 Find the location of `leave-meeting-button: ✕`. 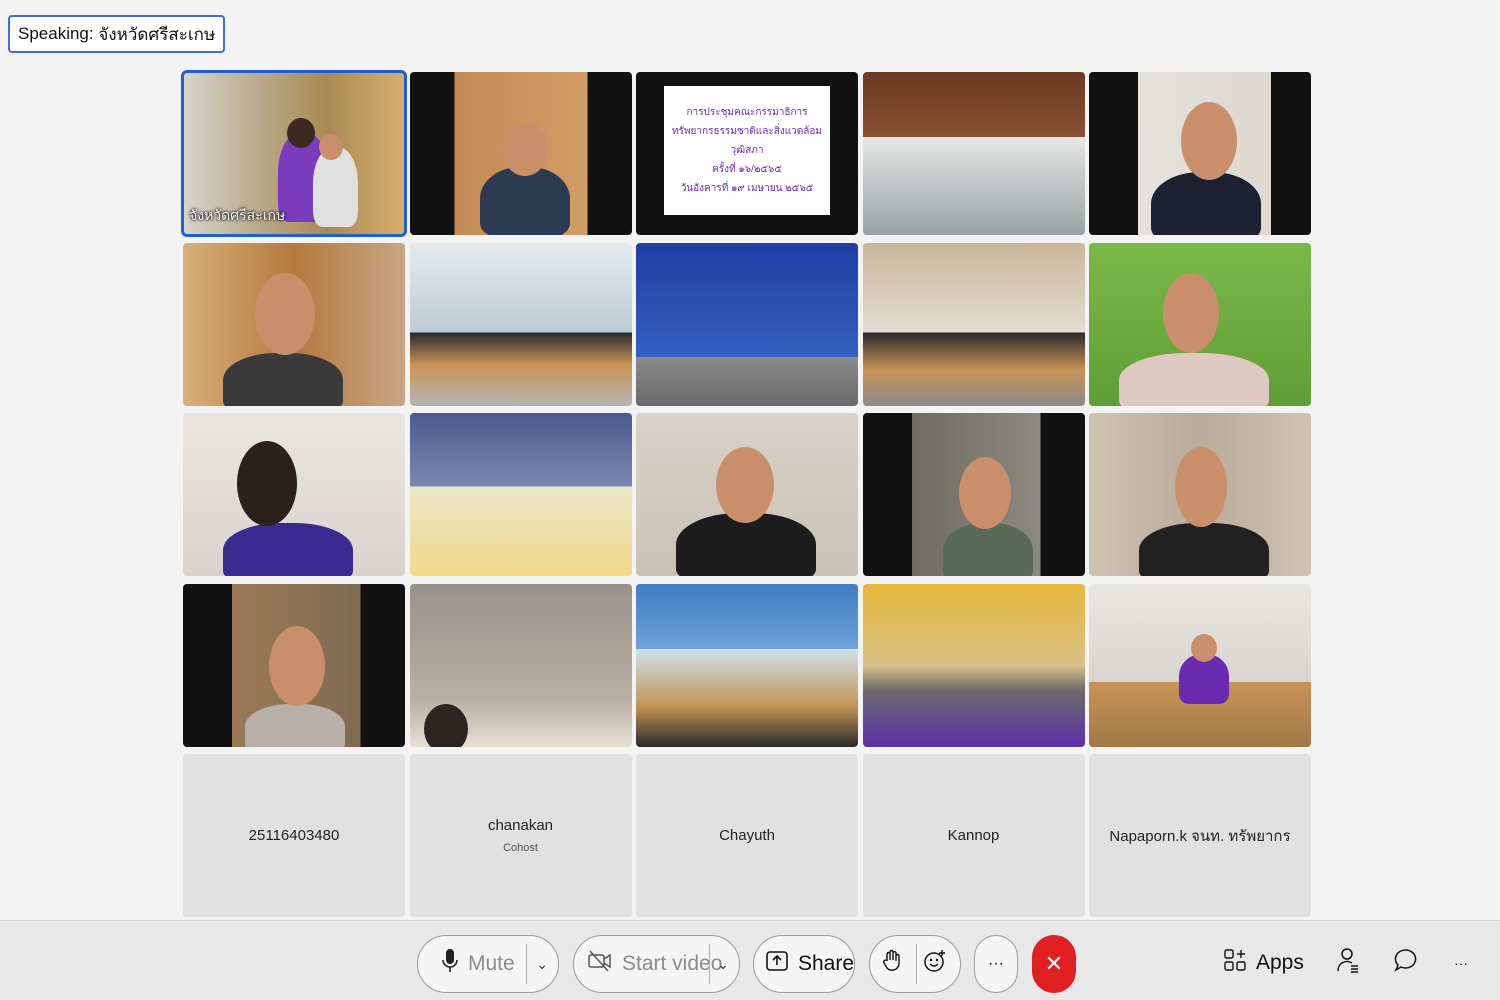

leave-meeting-button: ✕ is located at coordinates (1054, 964).